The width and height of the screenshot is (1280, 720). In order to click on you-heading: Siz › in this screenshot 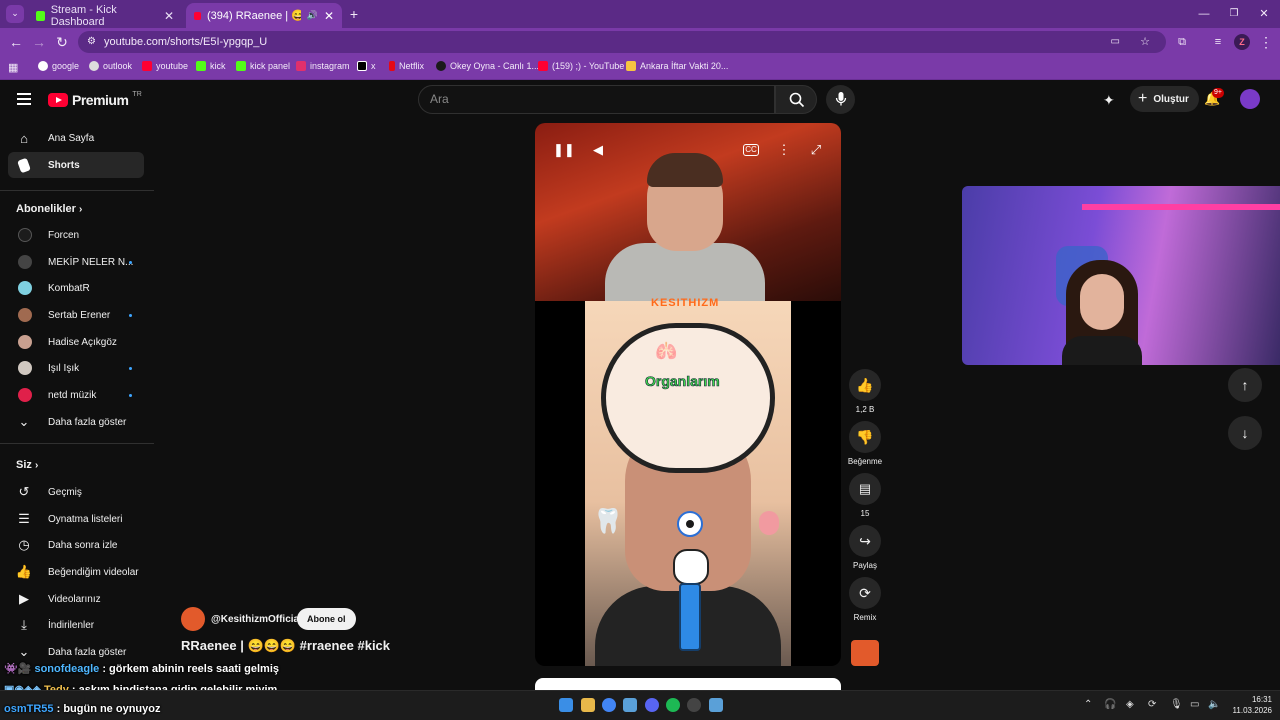, I will do `click(27, 465)`.